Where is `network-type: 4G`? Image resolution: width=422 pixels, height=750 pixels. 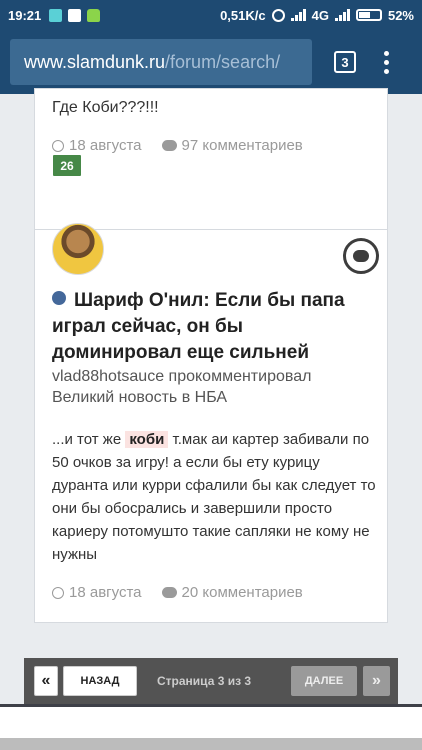
network-type: 4G is located at coordinates (320, 15).